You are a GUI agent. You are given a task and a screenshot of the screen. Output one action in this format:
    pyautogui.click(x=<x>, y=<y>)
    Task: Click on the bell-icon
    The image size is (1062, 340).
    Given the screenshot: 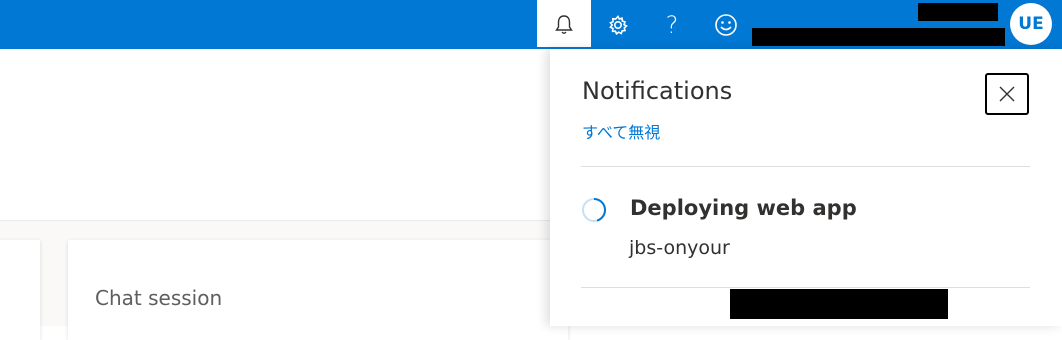 What is the action you would take?
    pyautogui.click(x=564, y=24)
    